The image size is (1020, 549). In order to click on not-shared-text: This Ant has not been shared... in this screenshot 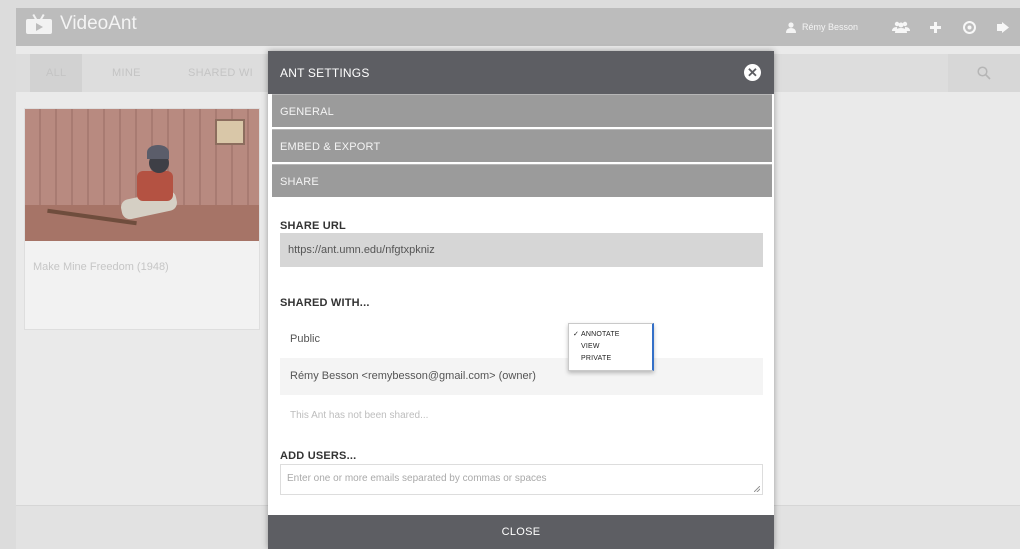, I will do `click(359, 415)`.